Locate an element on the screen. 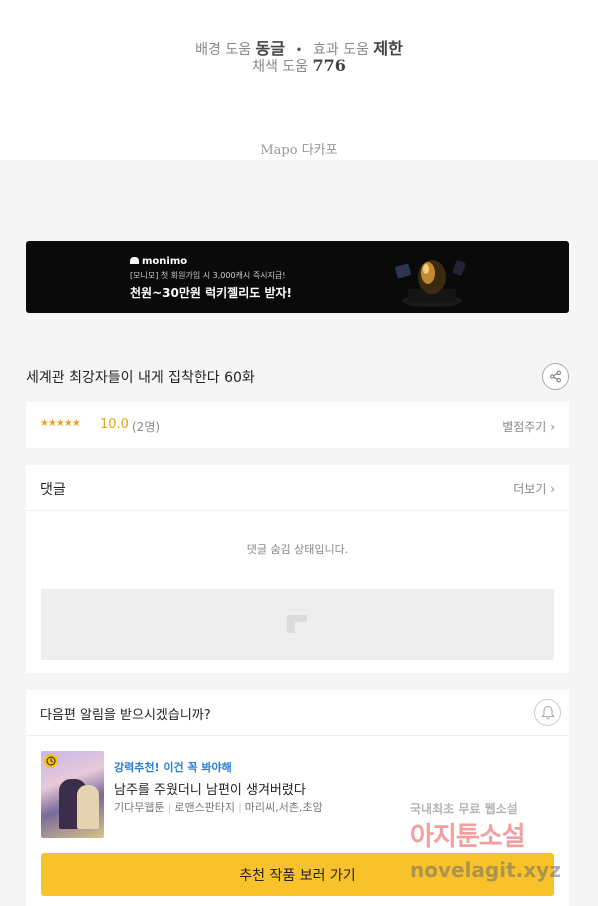  credit-line-2: 채색 도움 776 is located at coordinates (299, 66).